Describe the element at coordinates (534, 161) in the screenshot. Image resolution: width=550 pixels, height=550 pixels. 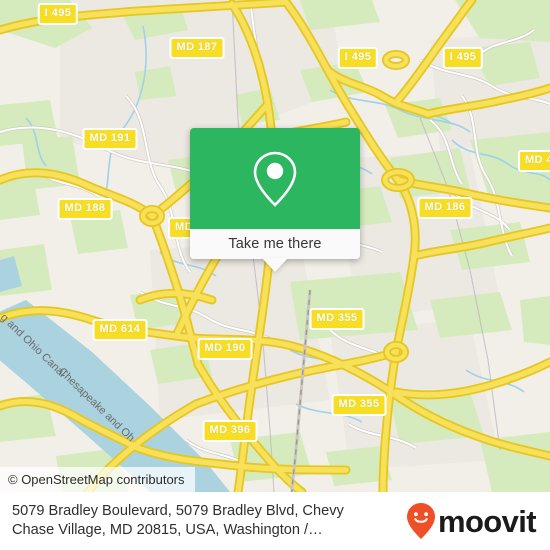
I see `road-shield-md4-clipped: MD 4` at that location.